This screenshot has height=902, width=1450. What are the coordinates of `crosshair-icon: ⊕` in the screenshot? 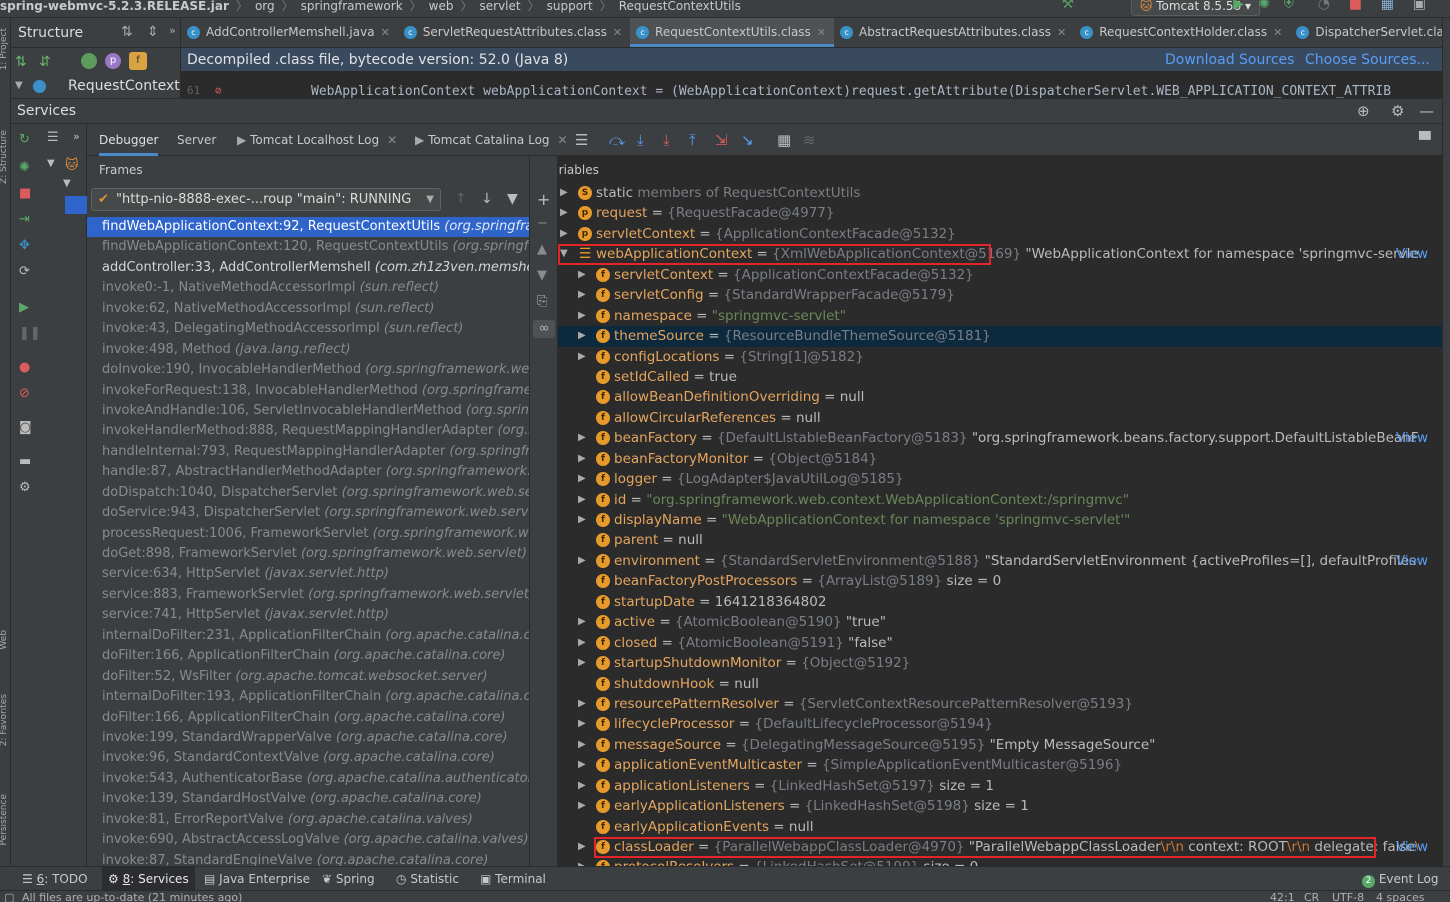 It's located at (1363, 111).